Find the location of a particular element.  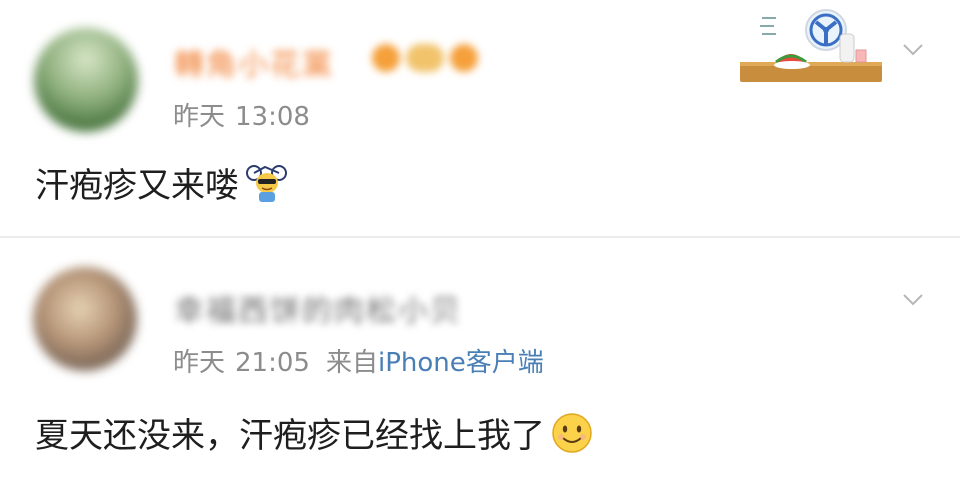

time-clock: 13:08 is located at coordinates (272, 117).